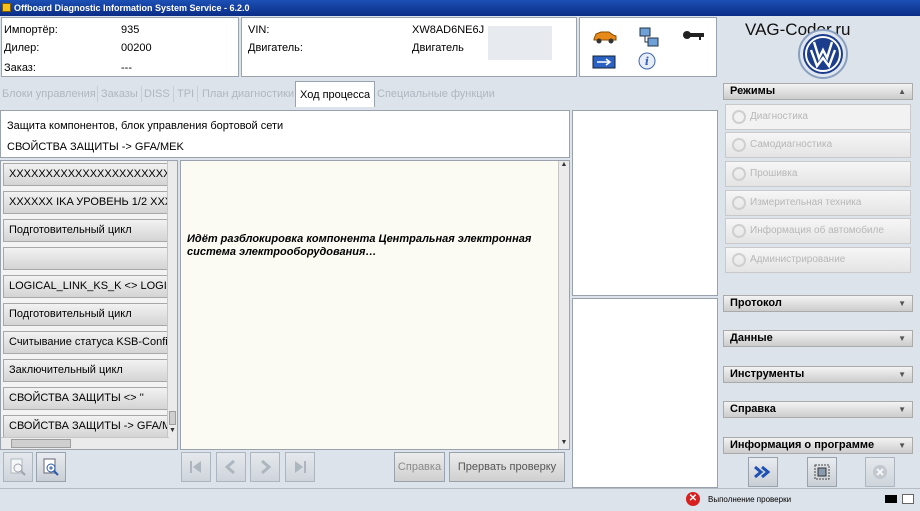  Describe the element at coordinates (231, 467) in the screenshot. I see `previous-step-button` at that location.